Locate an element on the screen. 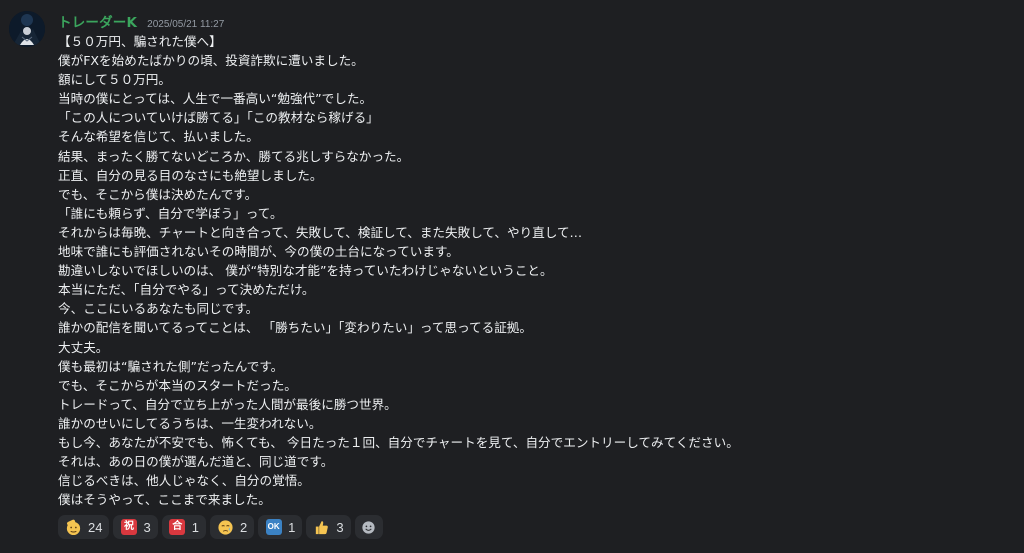  avatar-image is located at coordinates (27, 29).